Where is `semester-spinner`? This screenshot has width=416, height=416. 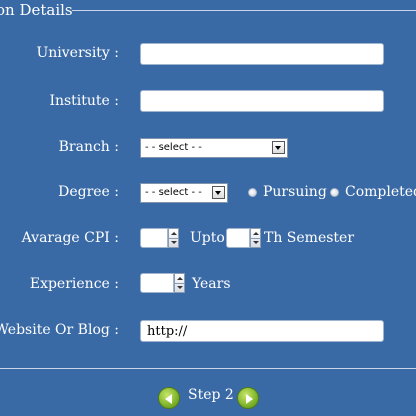
semester-spinner is located at coordinates (255, 238).